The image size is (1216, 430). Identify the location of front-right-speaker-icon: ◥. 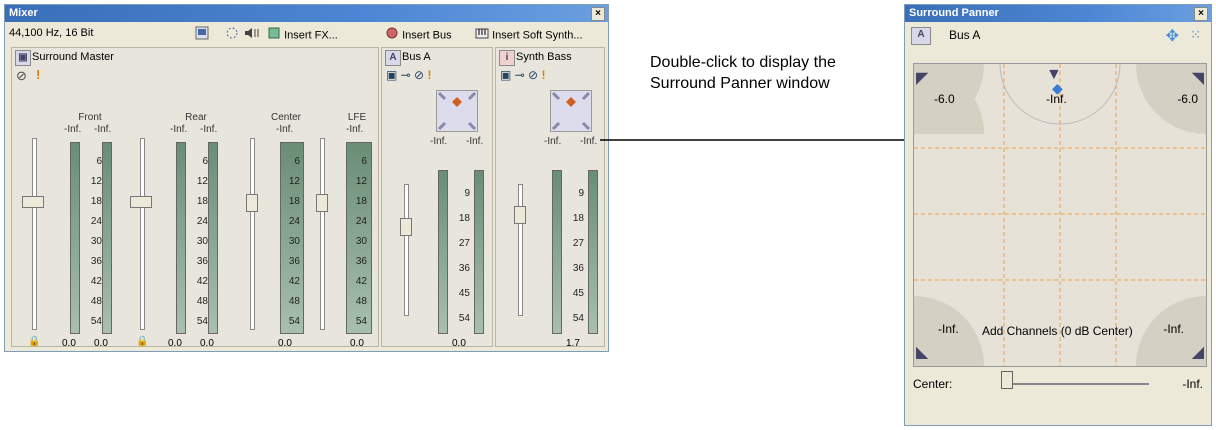
(1198, 78).